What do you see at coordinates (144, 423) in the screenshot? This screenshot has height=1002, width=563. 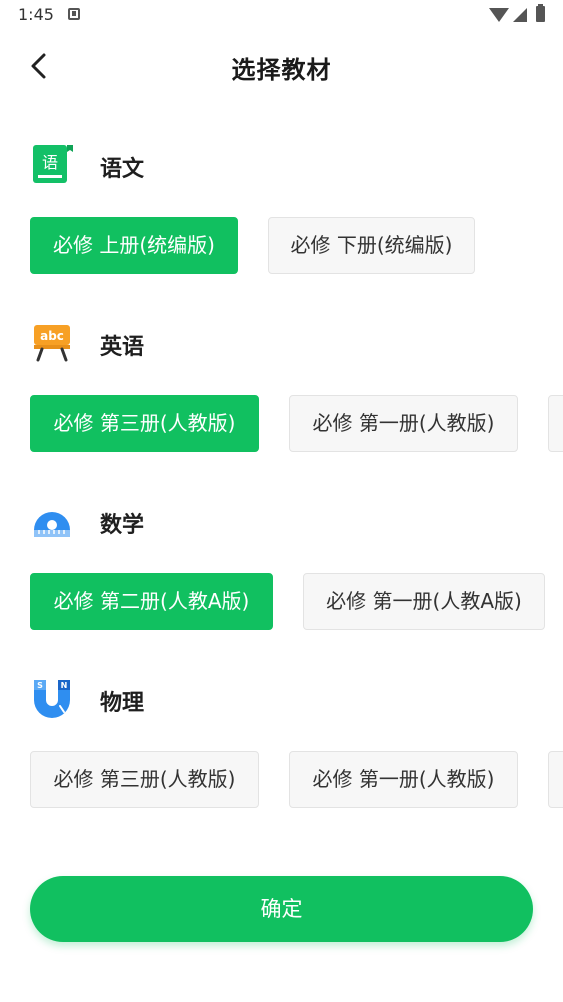 I see `option-english-book3: 必修 第三册(人教版)` at bounding box center [144, 423].